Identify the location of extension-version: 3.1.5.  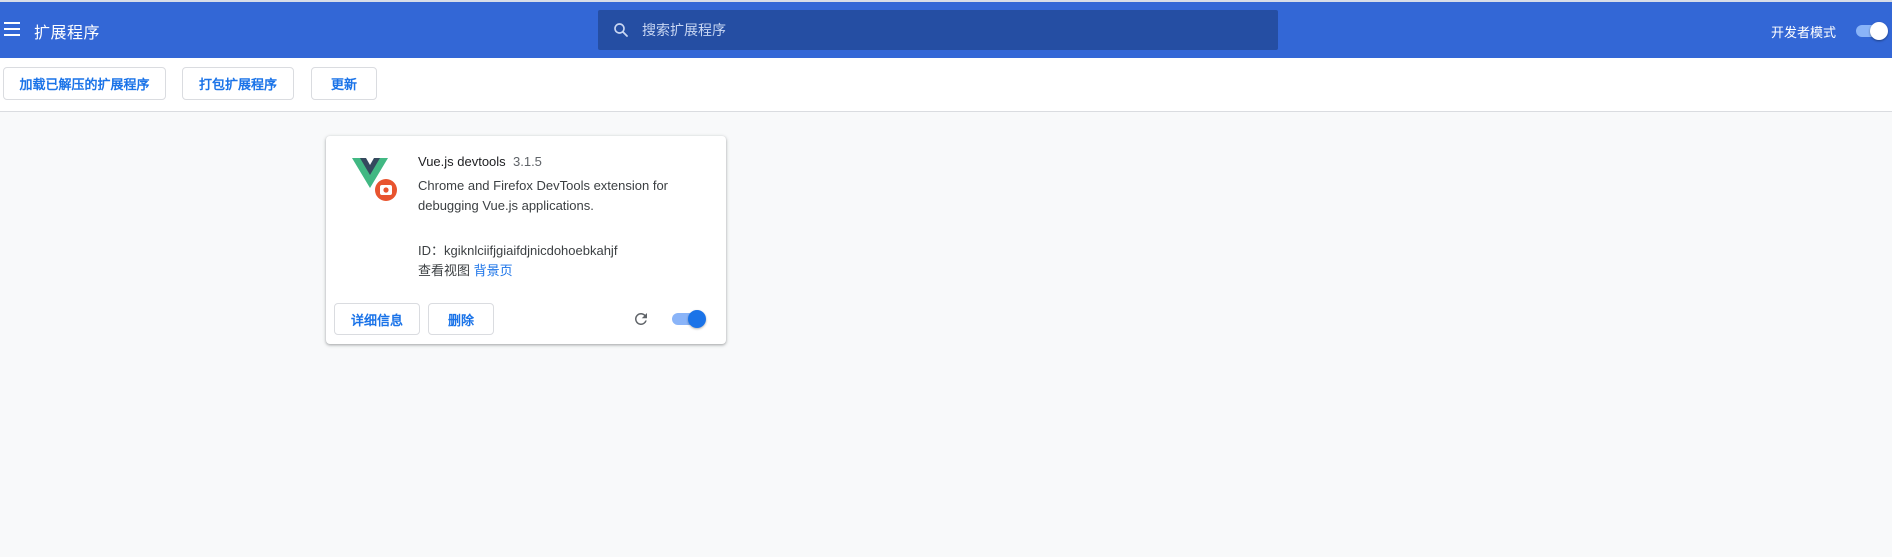
(527, 161).